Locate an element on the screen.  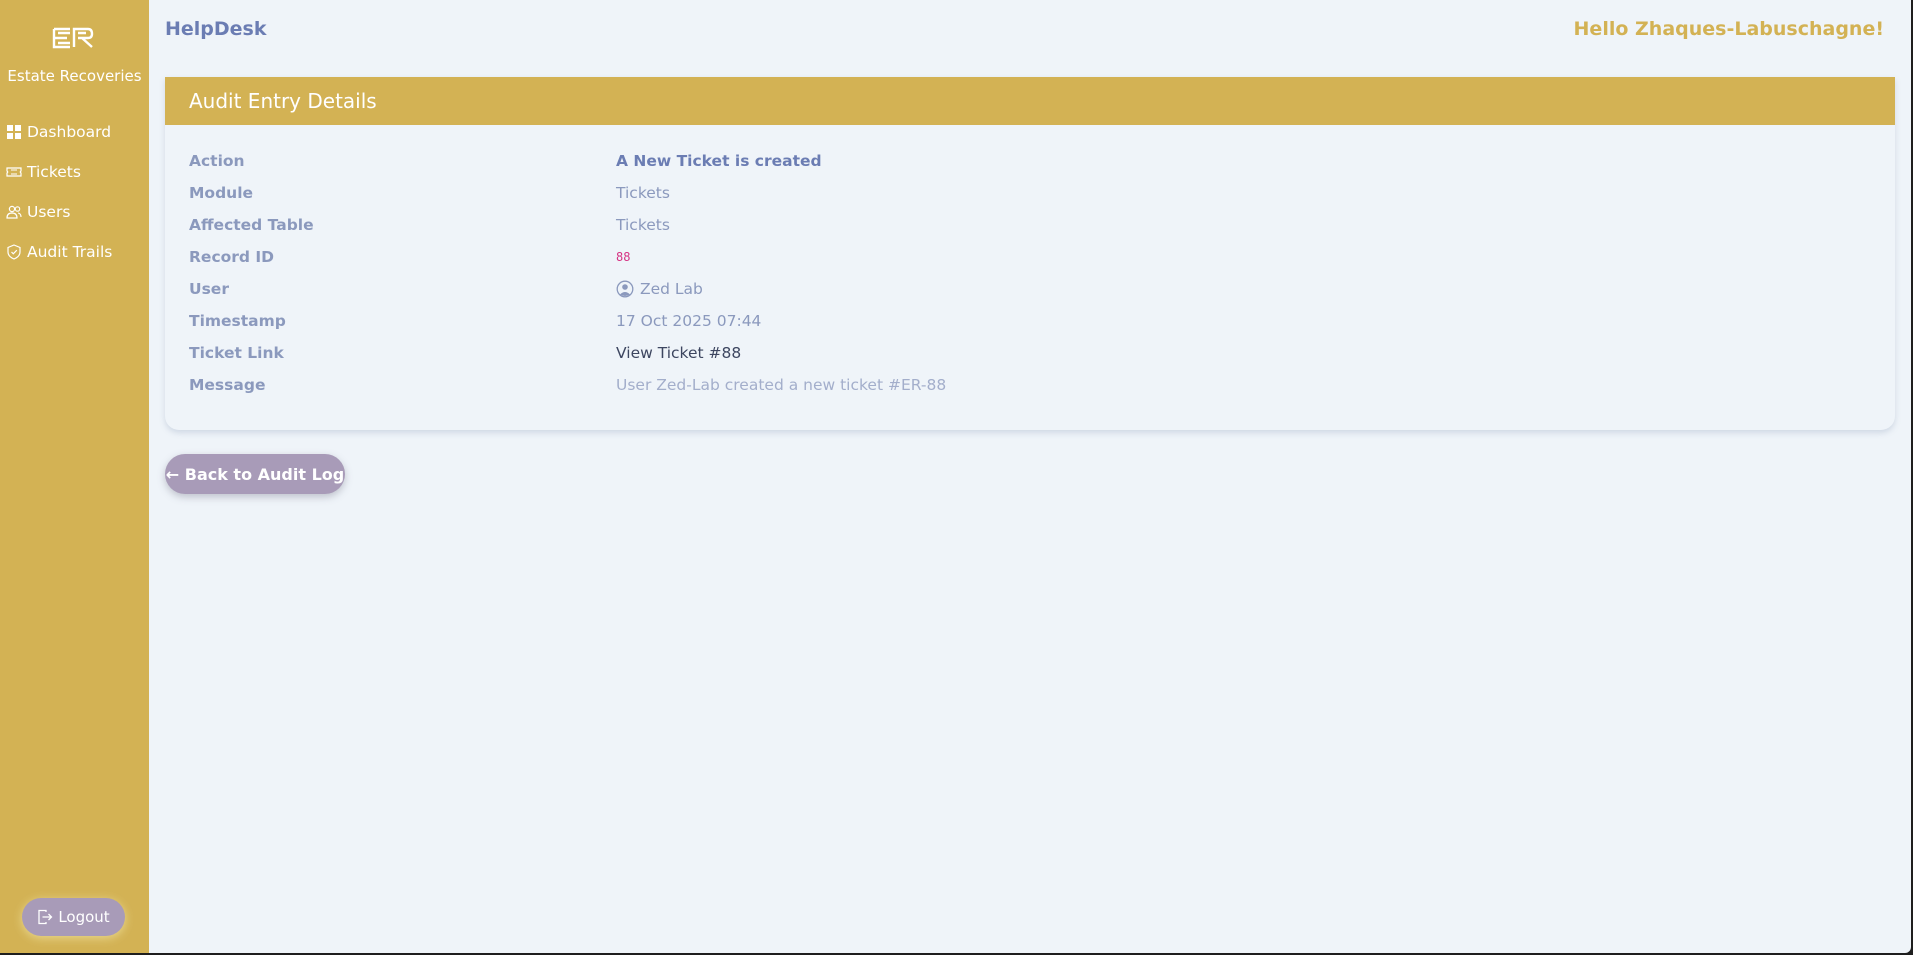
timestamp-value: 17 Oct 2025 07:44 is located at coordinates (689, 321).